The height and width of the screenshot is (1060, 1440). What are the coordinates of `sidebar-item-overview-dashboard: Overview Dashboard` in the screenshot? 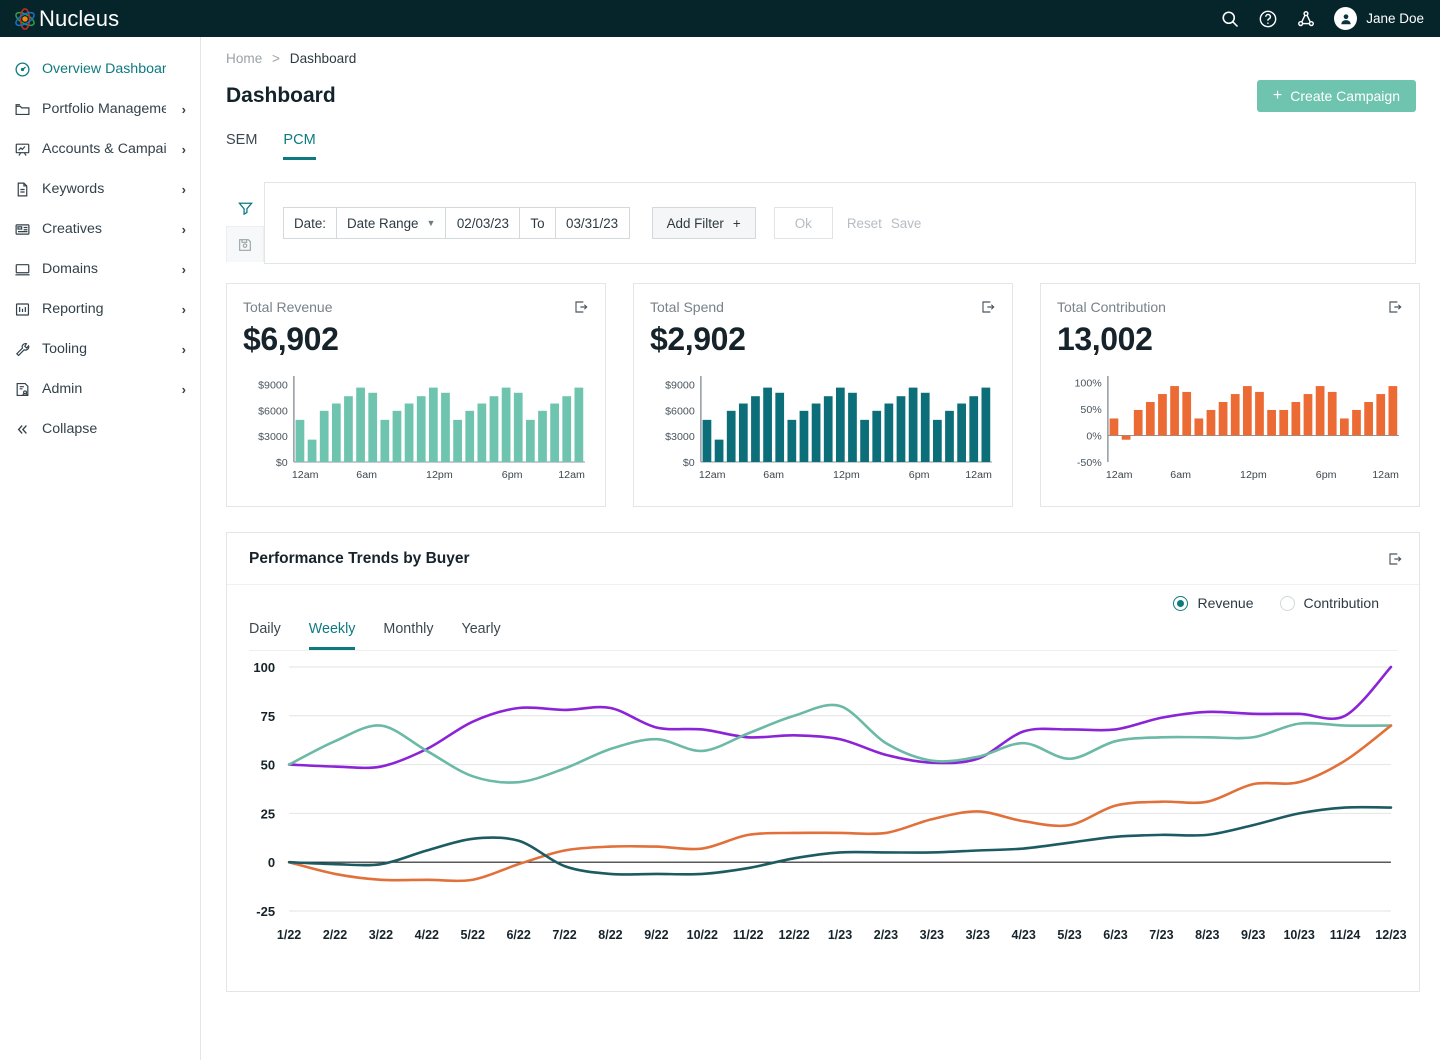 It's located at (100, 69).